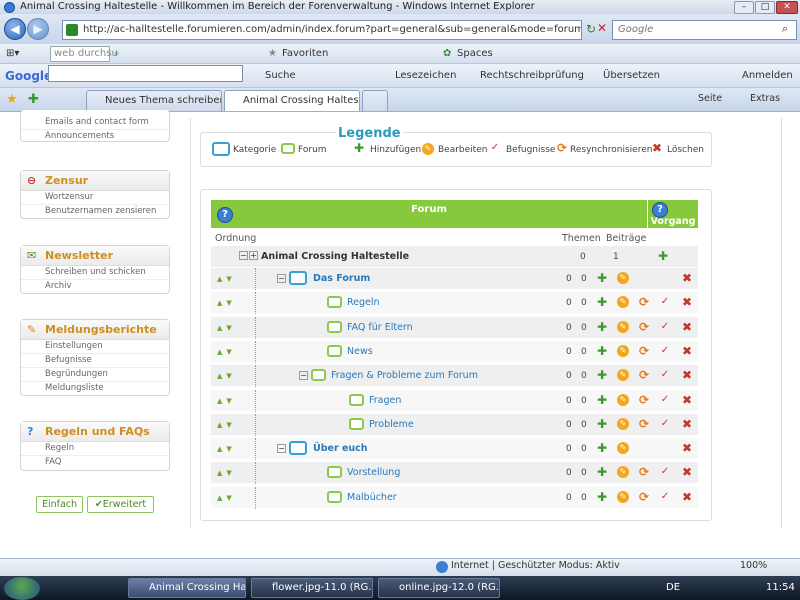 This screenshot has height=600, width=800. What do you see at coordinates (12, 54) in the screenshot?
I see `toolbar-menu-icon: ⊞▾` at bounding box center [12, 54].